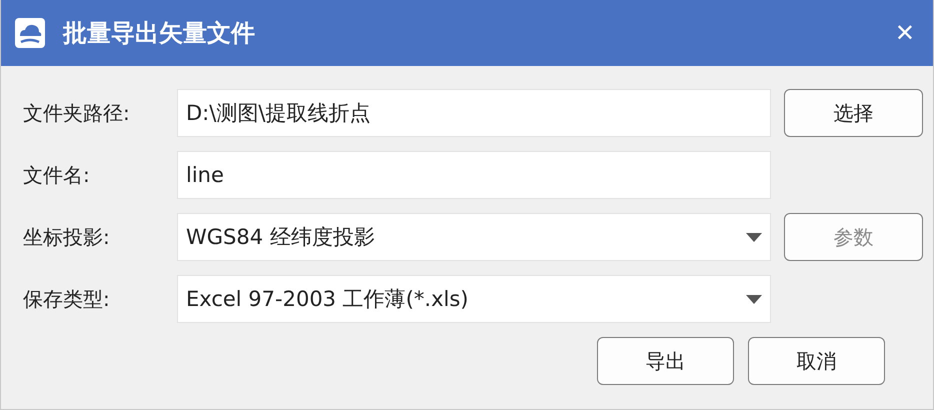 The height and width of the screenshot is (410, 934). I want to click on field-label: 保存类型:, so click(67, 299).